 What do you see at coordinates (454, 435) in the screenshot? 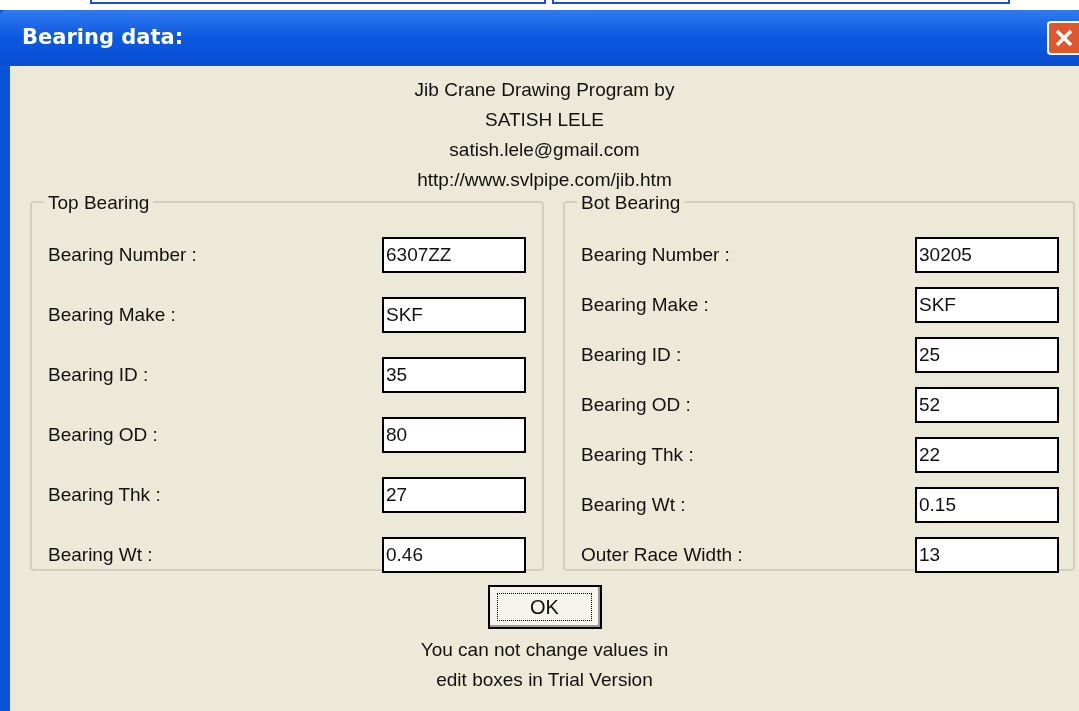
I see `input-field: 80` at bounding box center [454, 435].